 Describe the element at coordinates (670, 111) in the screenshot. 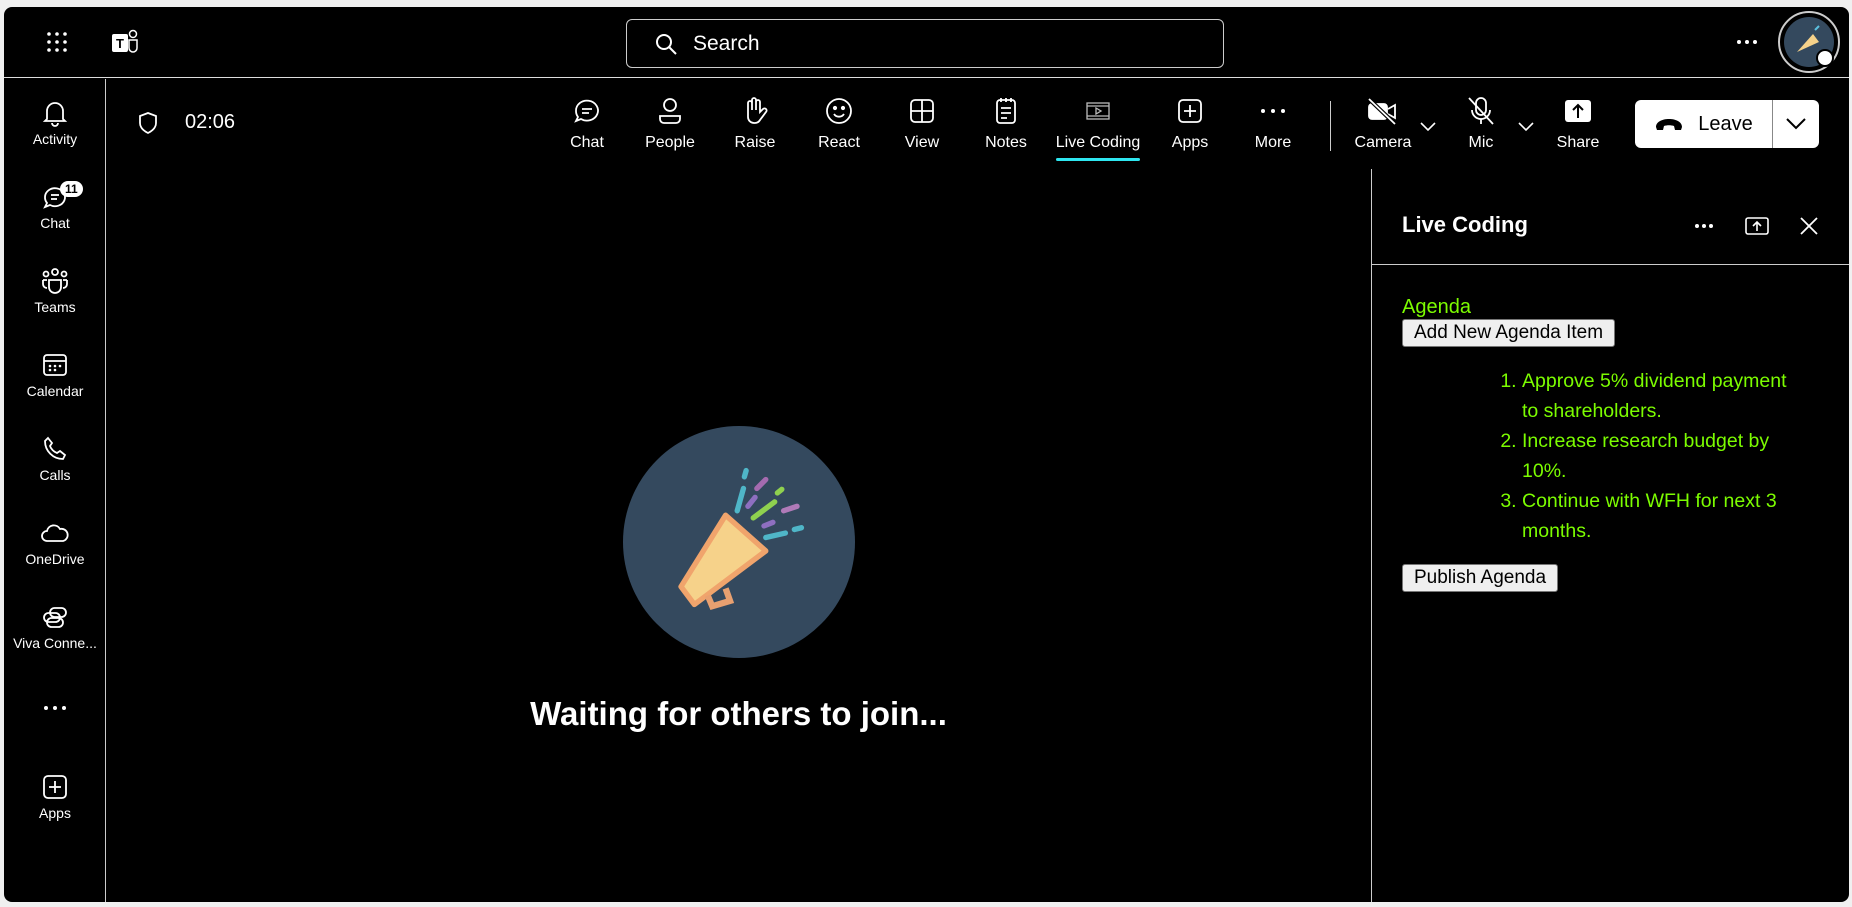

I see `people-icon` at that location.